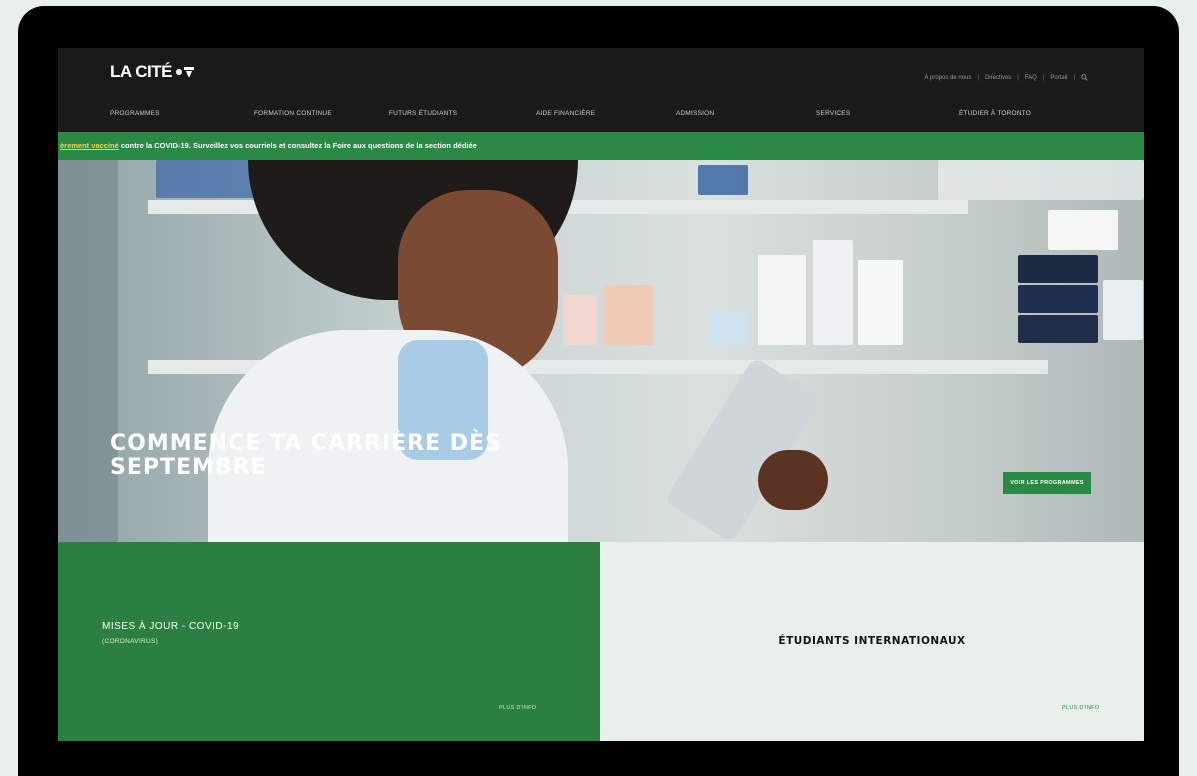  I want to click on tile-title: ÉTUDIANTS INTERNATIONAUX, so click(872, 641).